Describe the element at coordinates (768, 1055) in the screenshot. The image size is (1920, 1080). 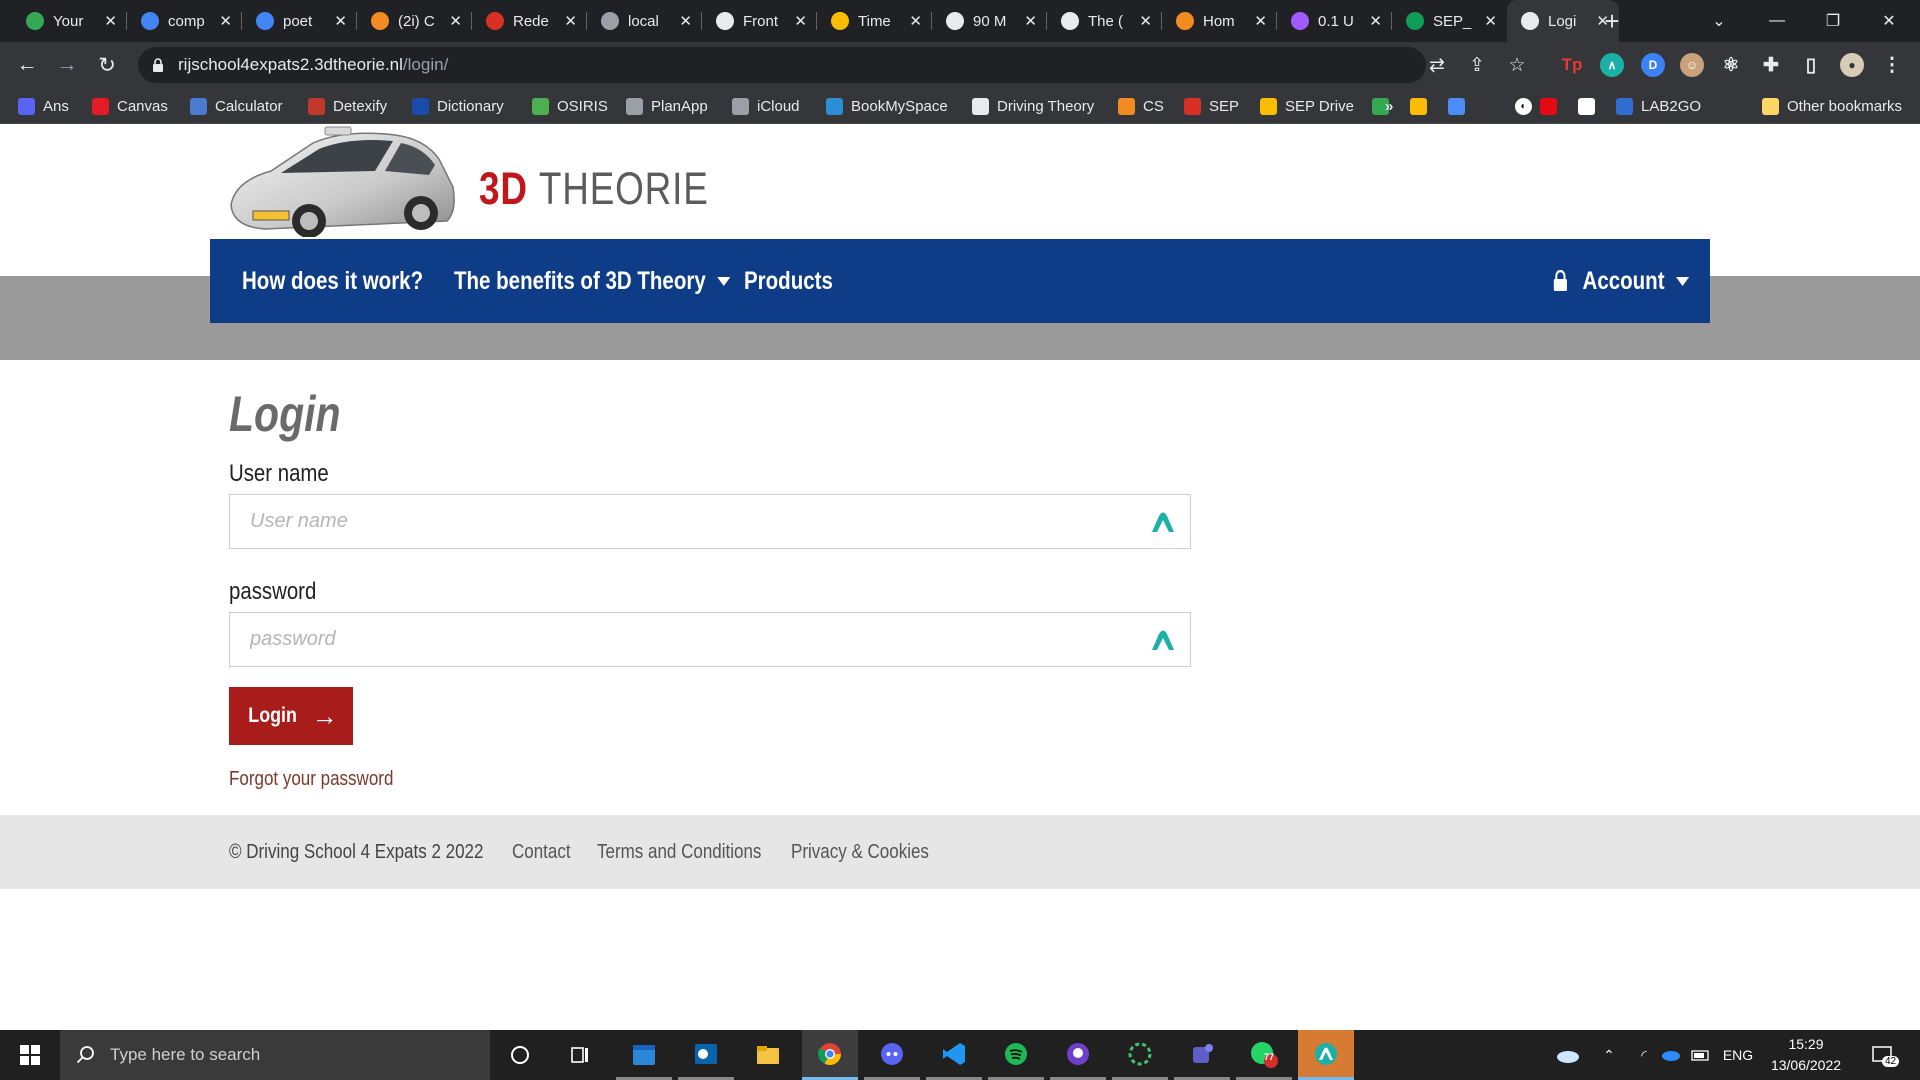
I see `file-explorer-icon` at that location.